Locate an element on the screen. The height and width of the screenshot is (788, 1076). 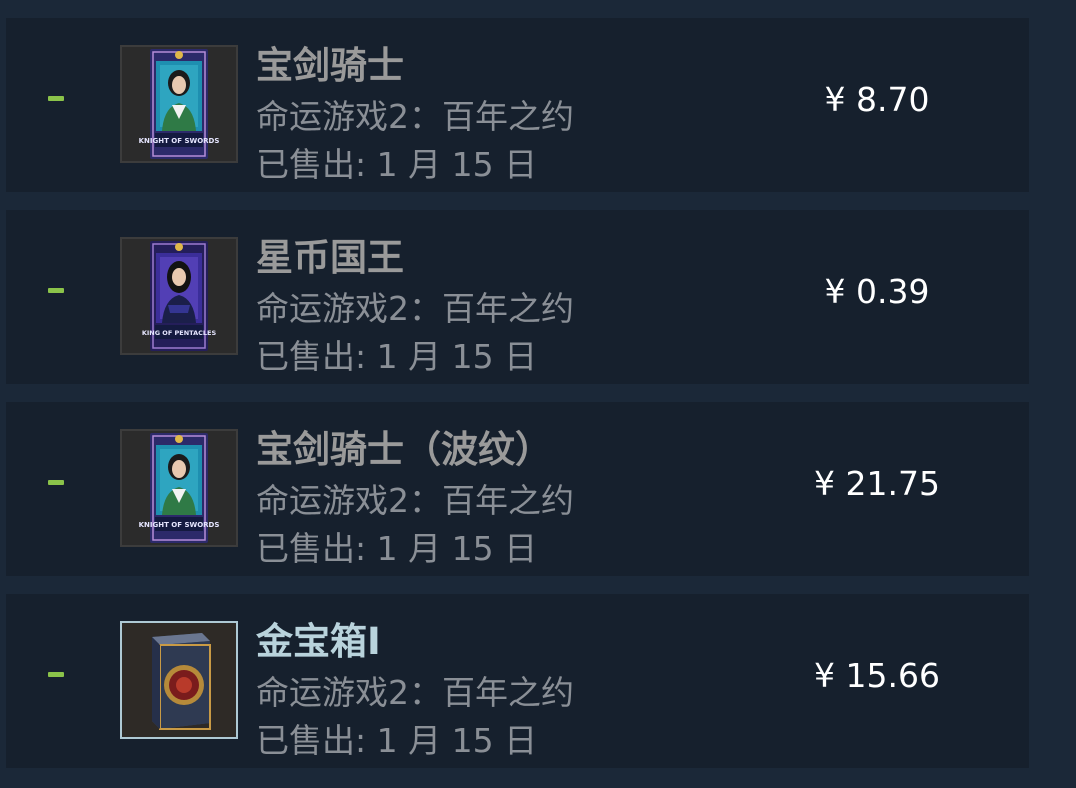
item-price: ¥ 15.66 is located at coordinates (877, 675).